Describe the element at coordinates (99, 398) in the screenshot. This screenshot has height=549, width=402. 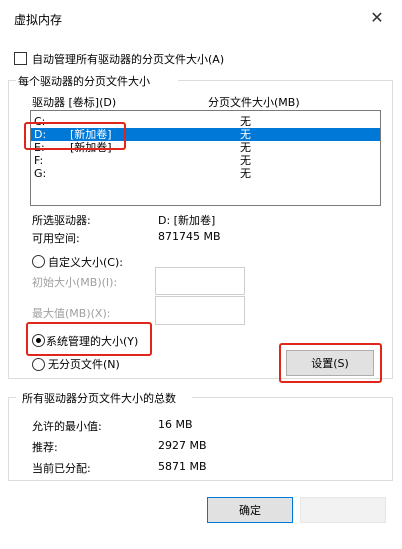
I see `group2-title: 所有驱动器分页文件大小的总数` at that location.